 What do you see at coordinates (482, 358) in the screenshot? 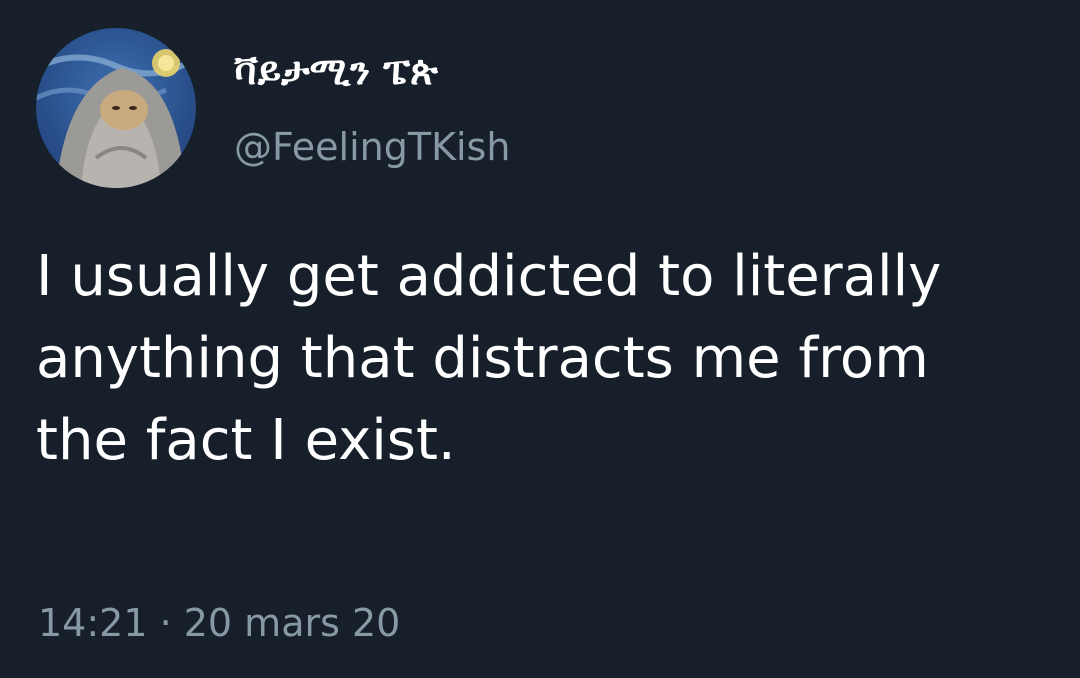
I see `tweet-text-line: anything that distracts me from` at bounding box center [482, 358].